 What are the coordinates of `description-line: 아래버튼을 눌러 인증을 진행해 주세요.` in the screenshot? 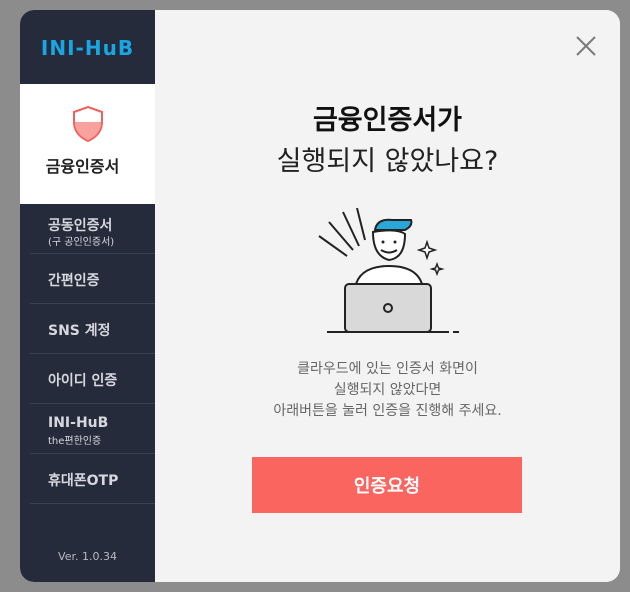 It's located at (387, 411).